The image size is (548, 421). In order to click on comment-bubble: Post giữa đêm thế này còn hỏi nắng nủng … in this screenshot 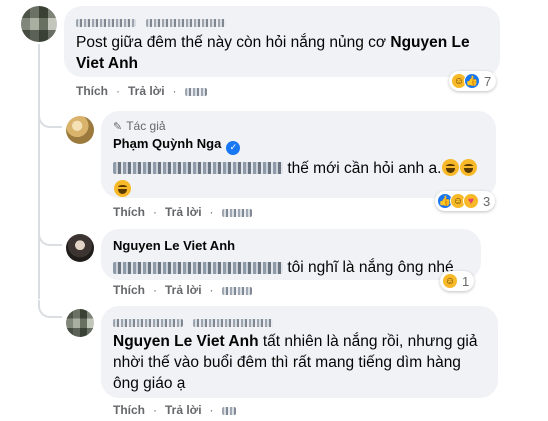, I will do `click(282, 41)`.